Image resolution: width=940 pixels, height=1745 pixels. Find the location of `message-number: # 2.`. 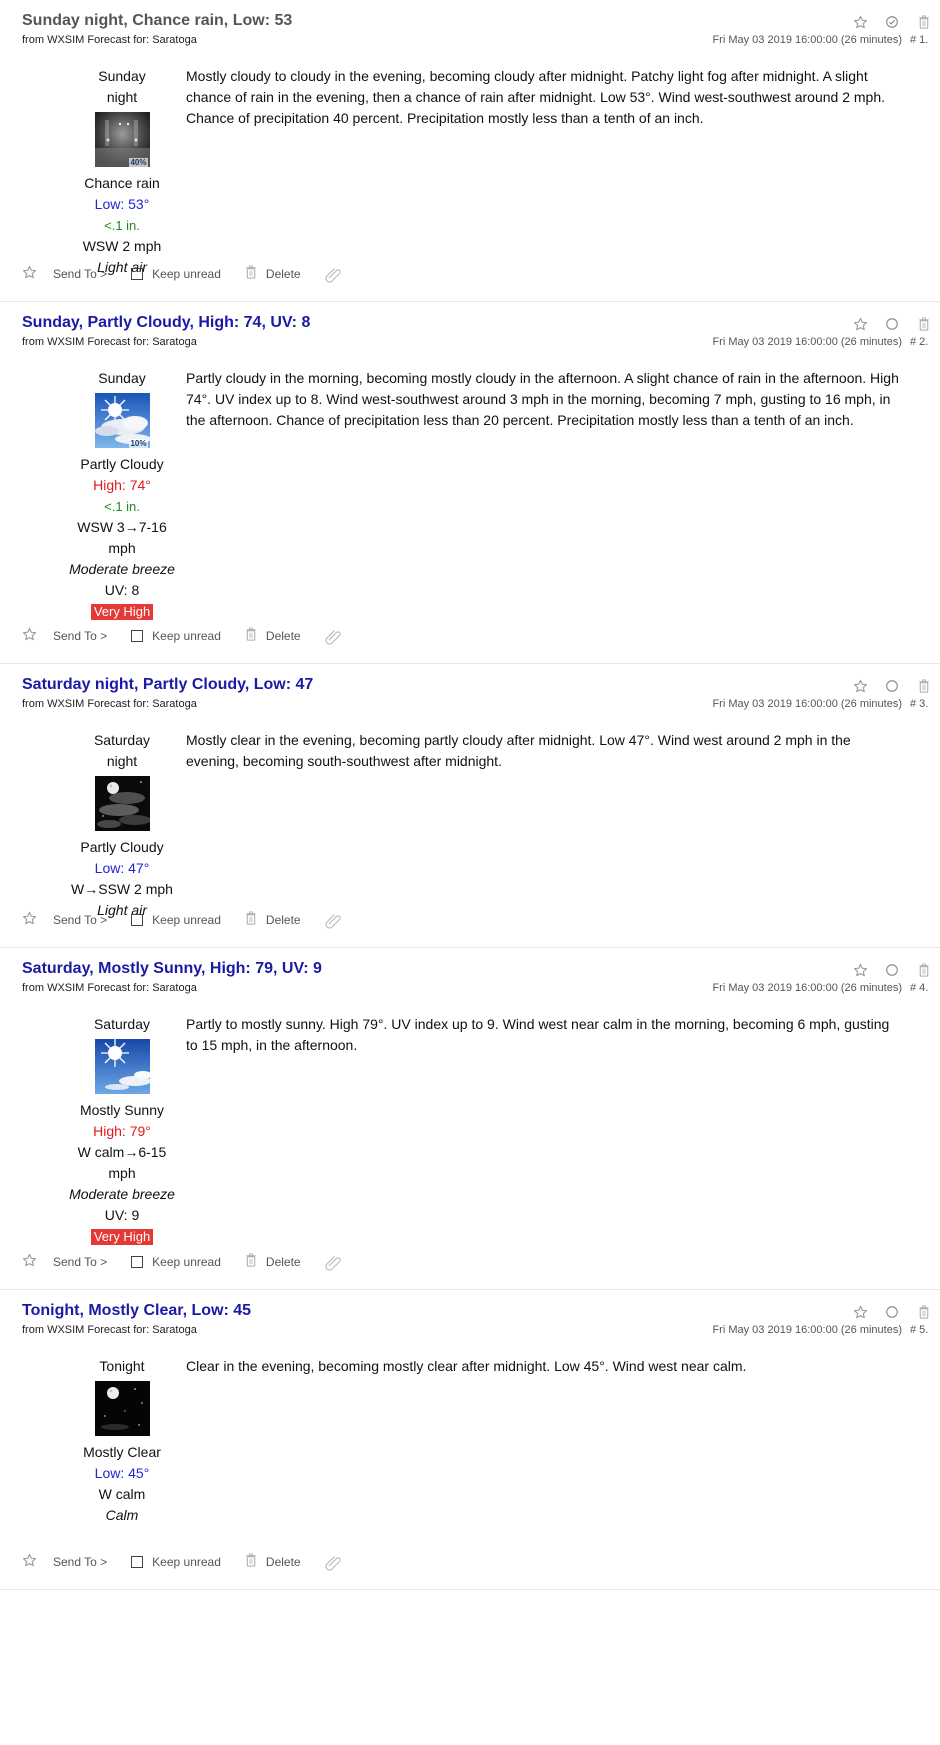

message-number: # 2. is located at coordinates (919, 342).